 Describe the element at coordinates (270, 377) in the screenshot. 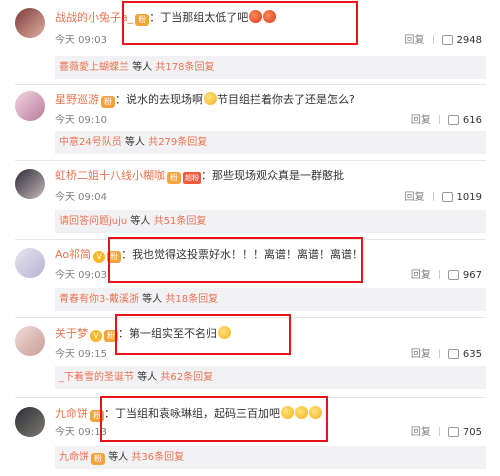

I see `reply-summary: _下着雪的圣诞节 等人 共62条回复` at that location.